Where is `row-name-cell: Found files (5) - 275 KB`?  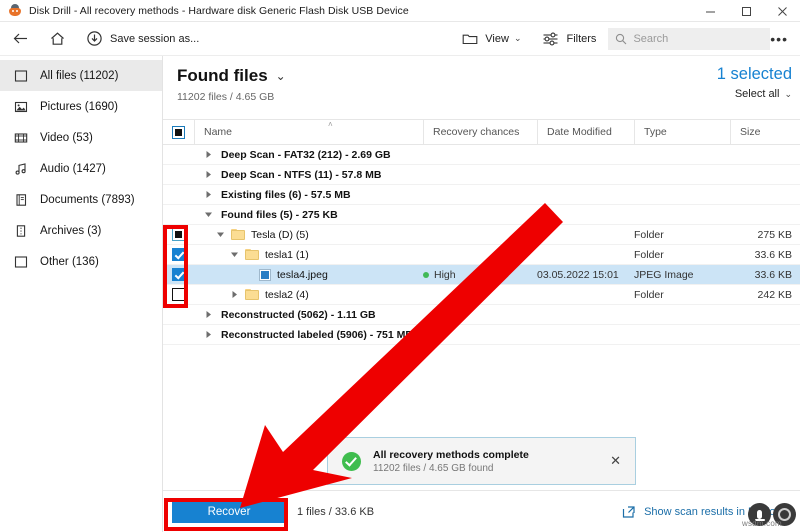 row-name-cell: Found files (5) - 275 KB is located at coordinates (308, 214).